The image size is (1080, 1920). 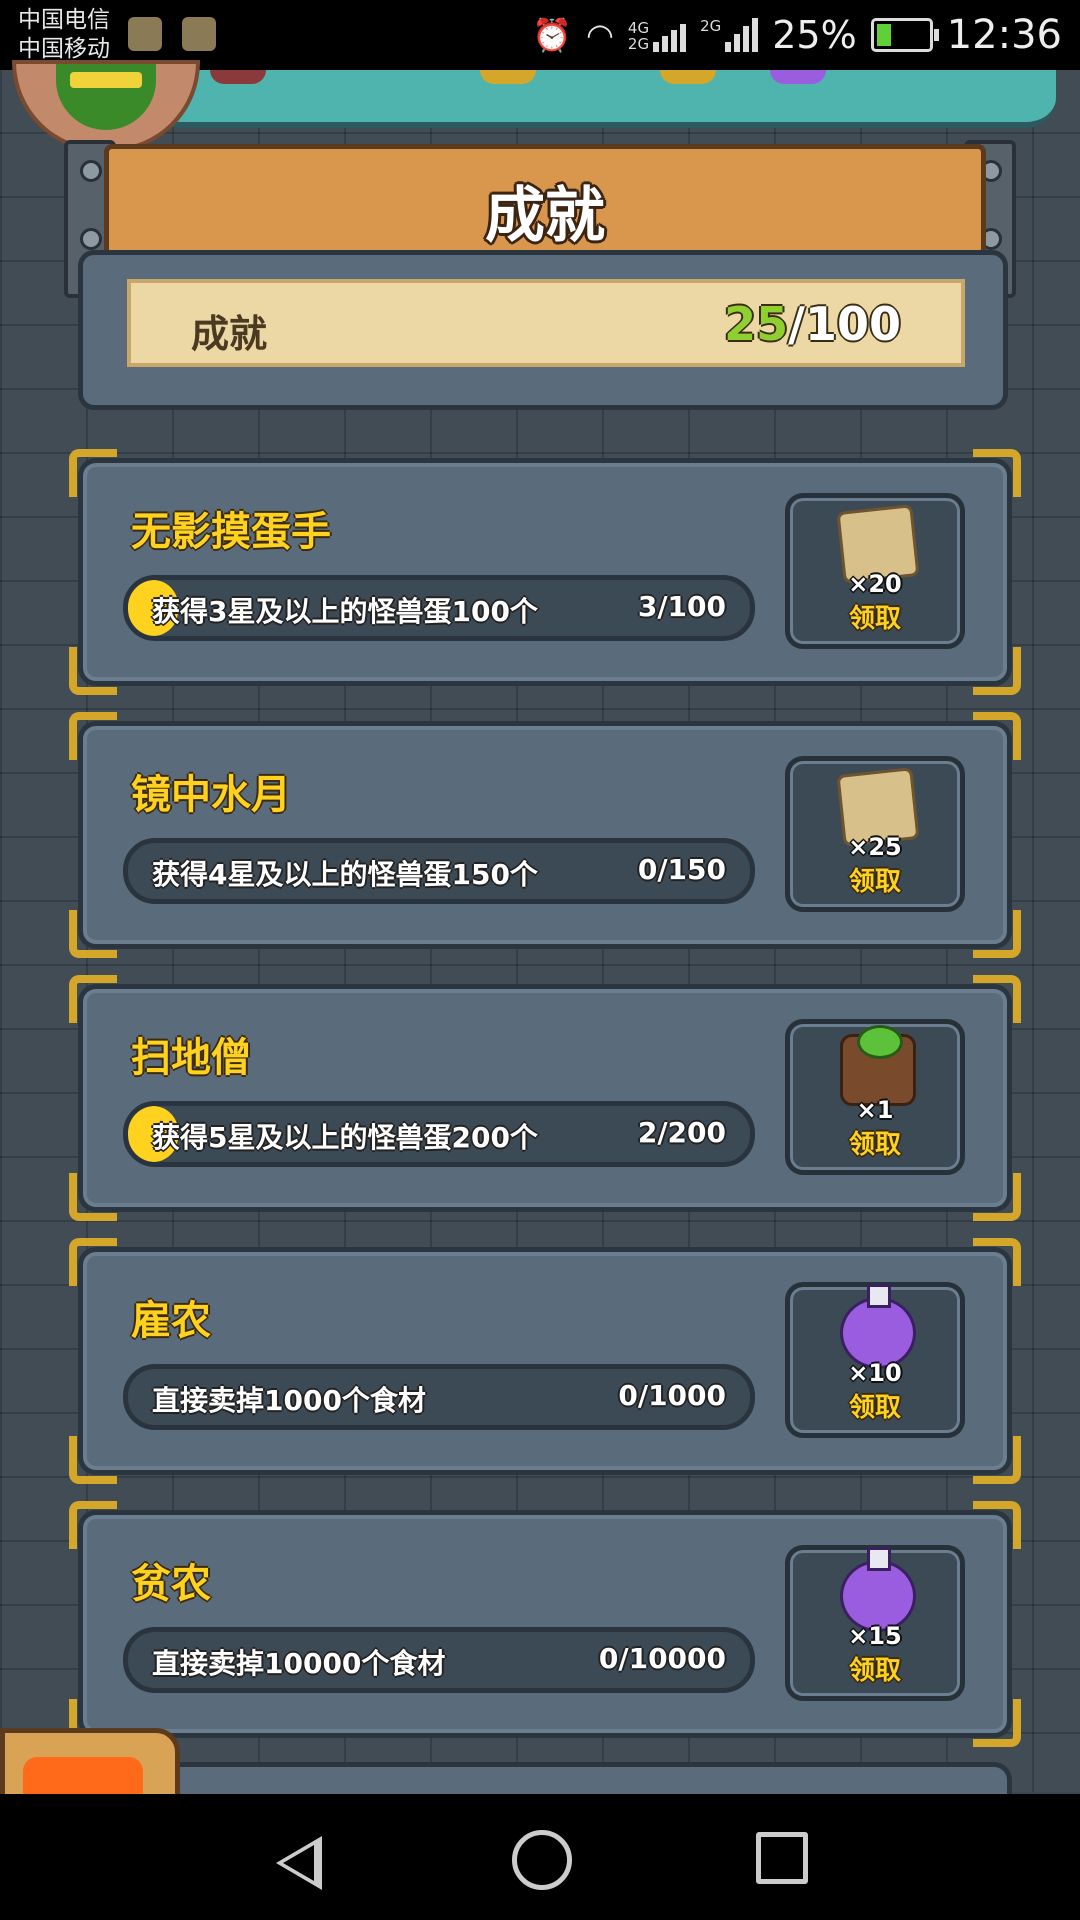 I want to click on network-label-1: 4G, so click(x=638, y=28).